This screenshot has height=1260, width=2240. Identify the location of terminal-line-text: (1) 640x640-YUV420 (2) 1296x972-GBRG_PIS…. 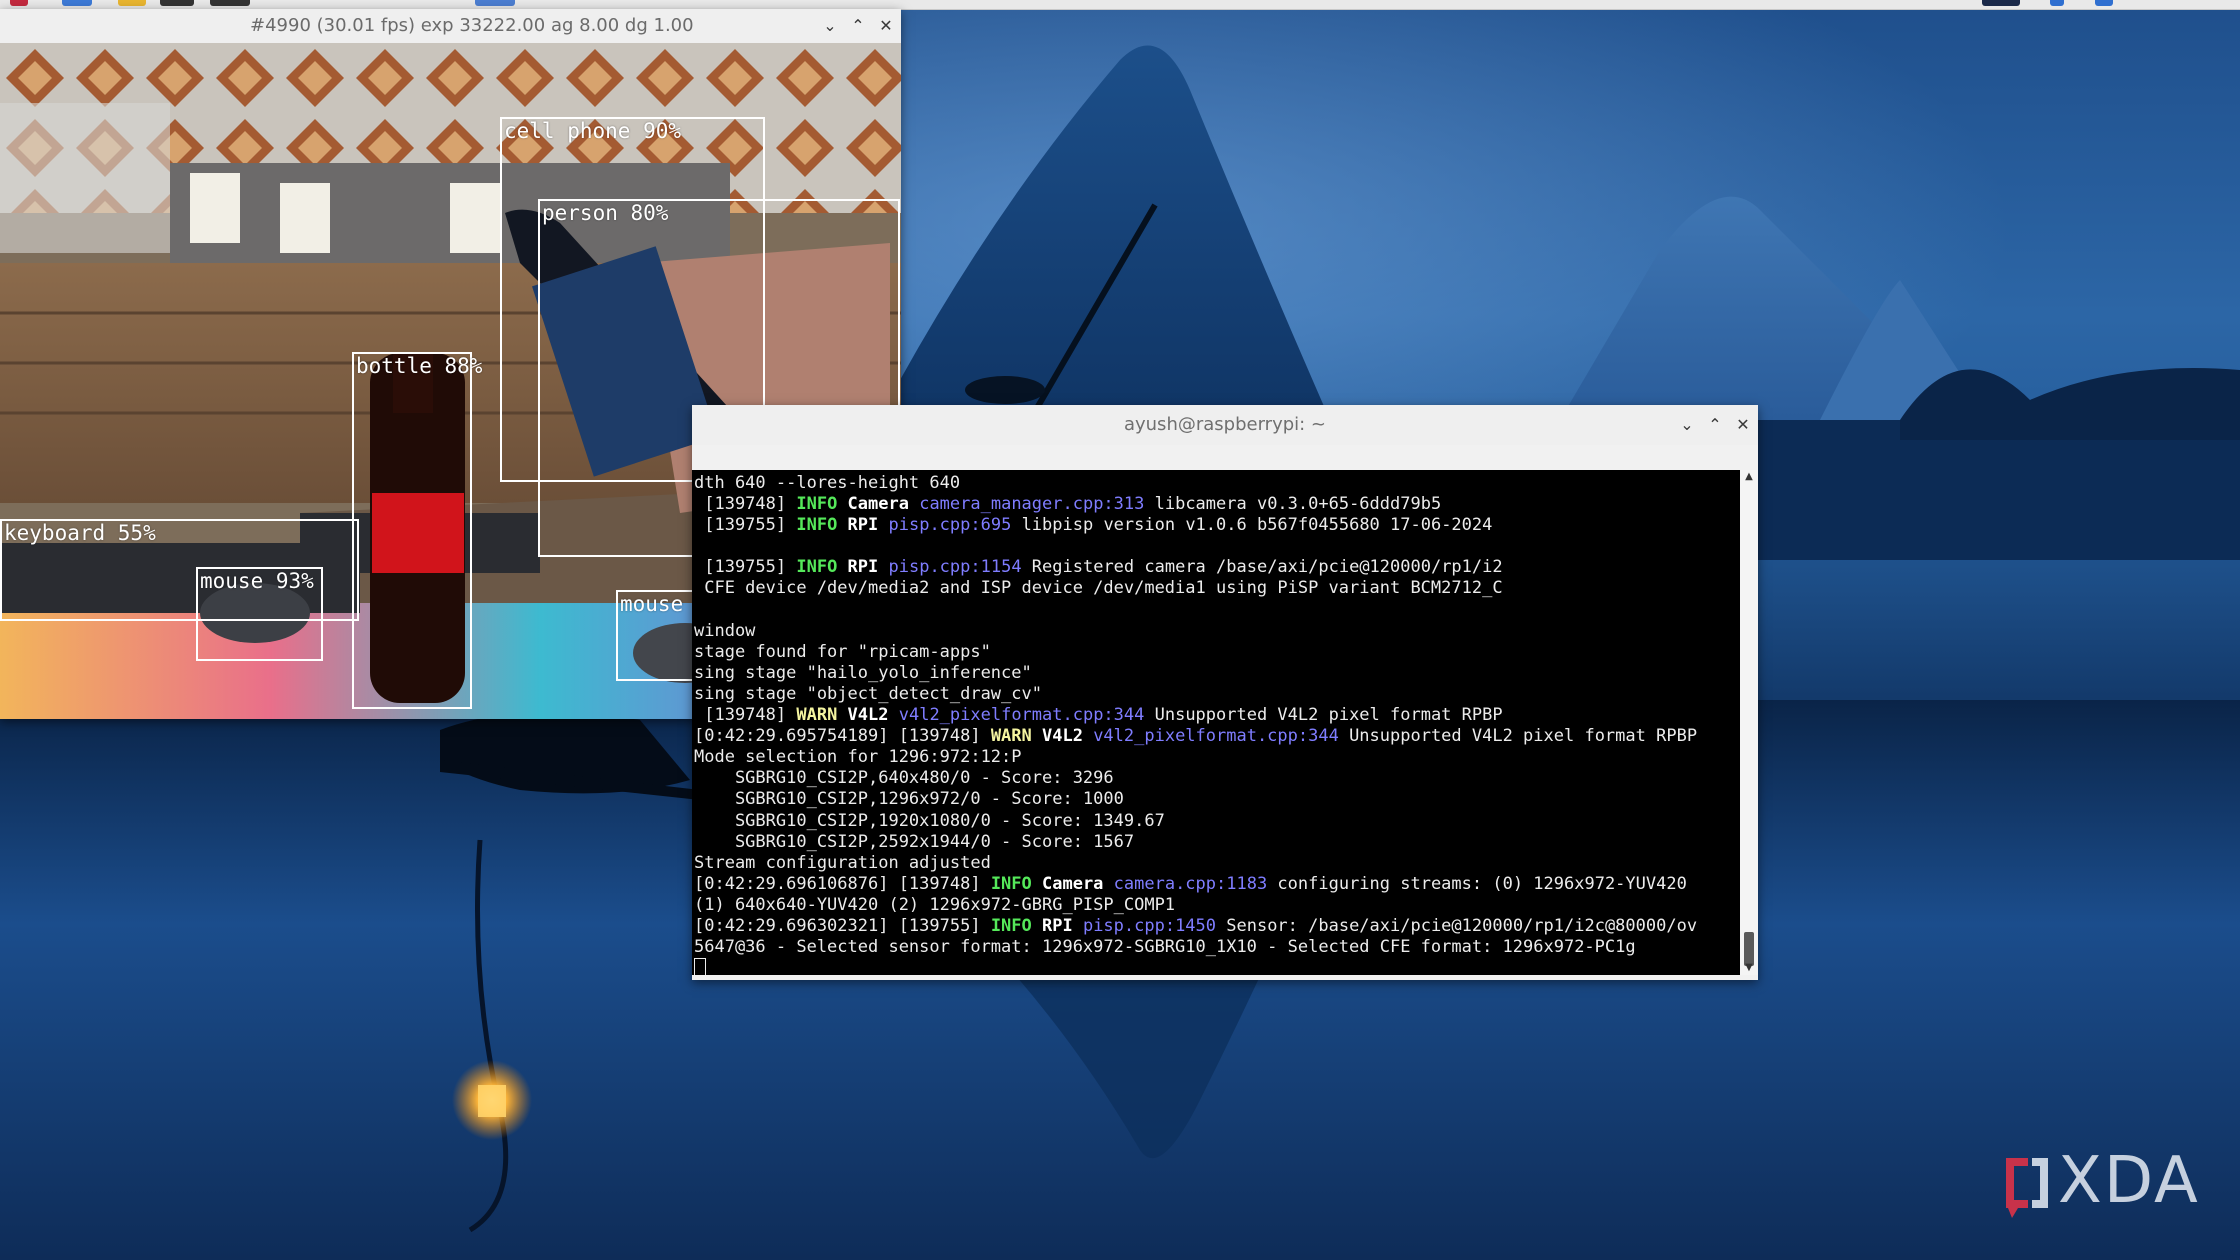
(935, 904).